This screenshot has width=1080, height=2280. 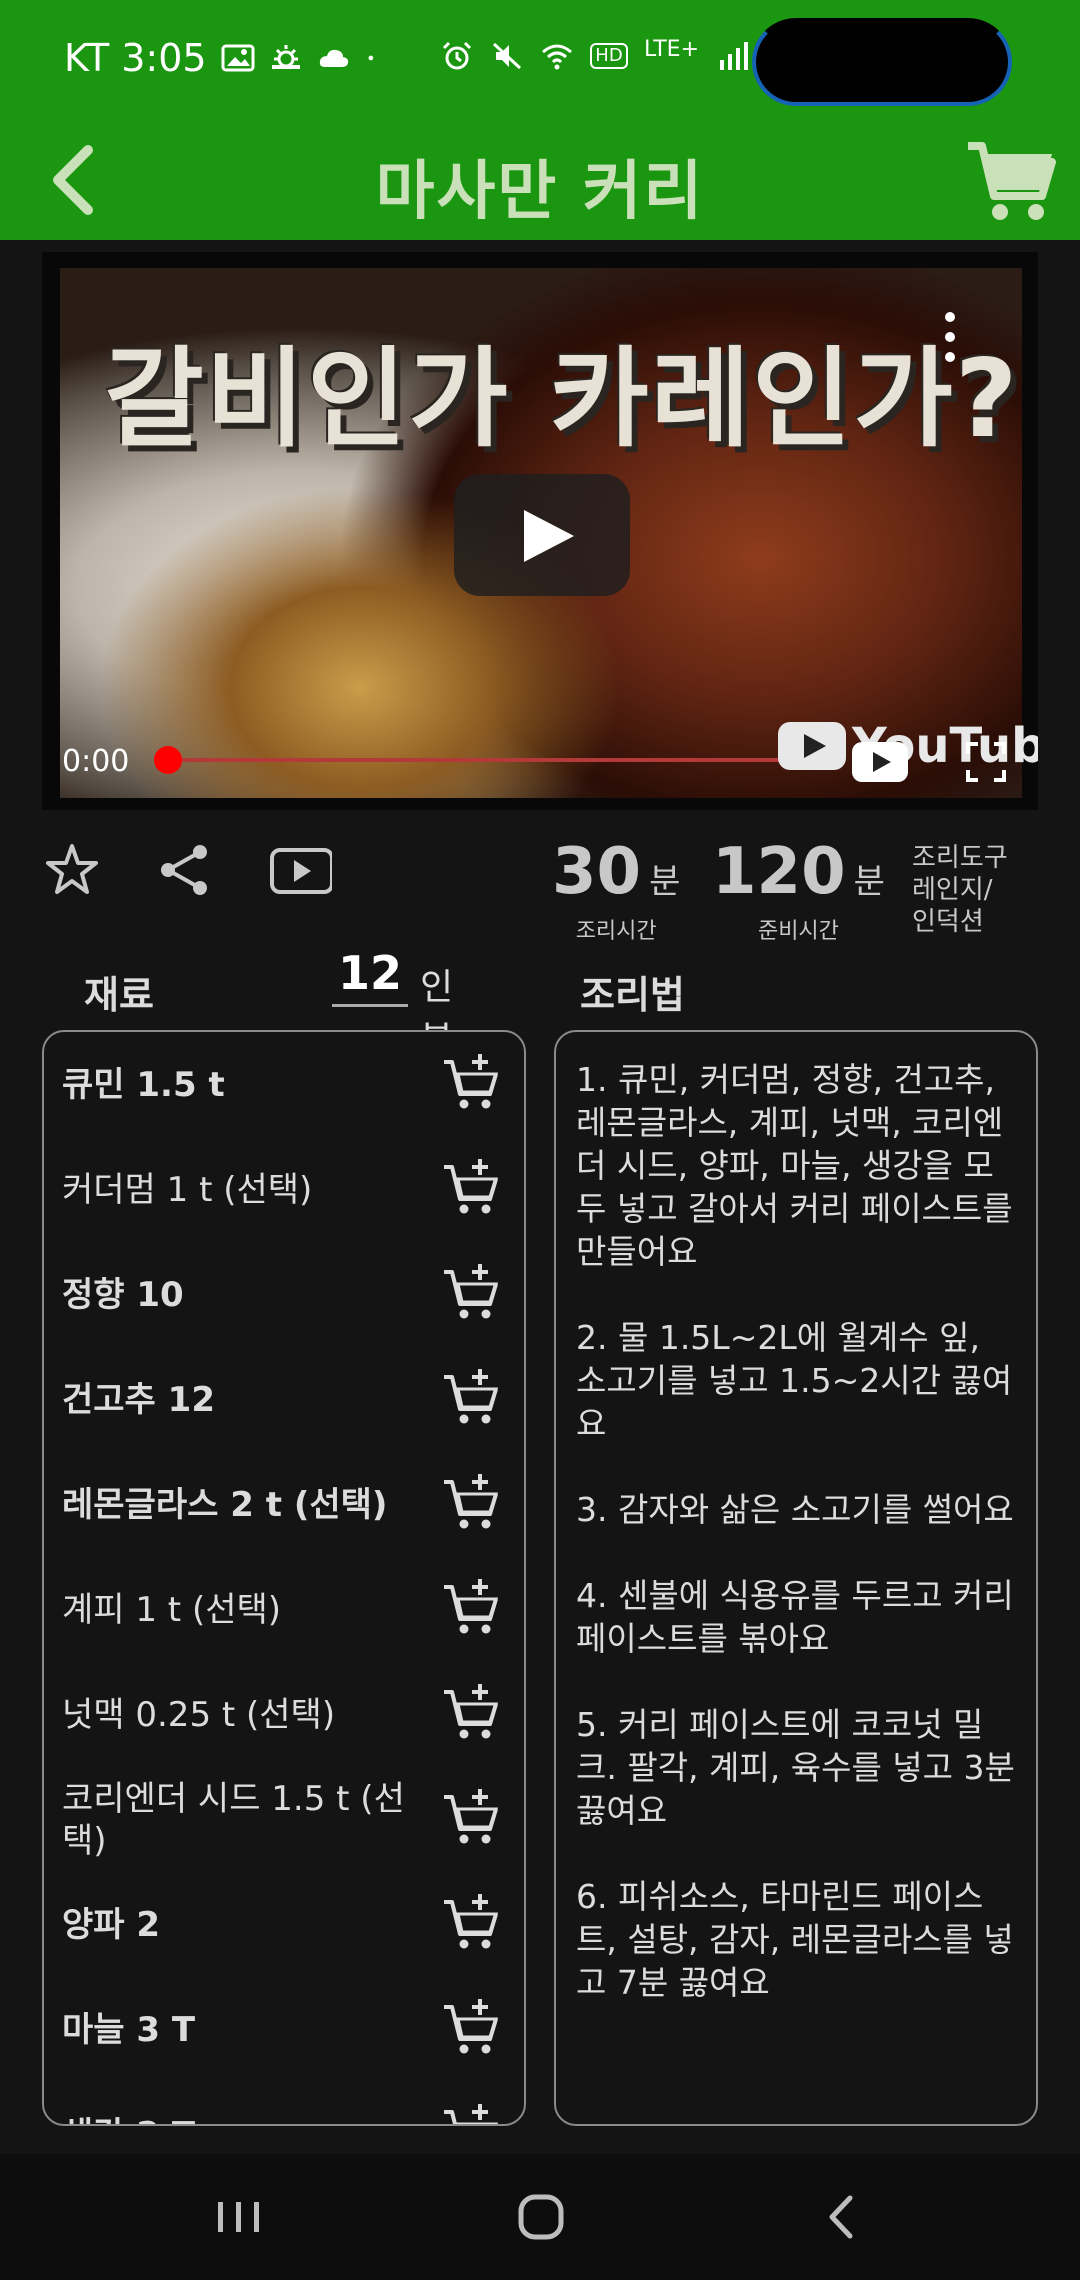 I want to click on status-left: KT 3:05, so click(x=224, y=58).